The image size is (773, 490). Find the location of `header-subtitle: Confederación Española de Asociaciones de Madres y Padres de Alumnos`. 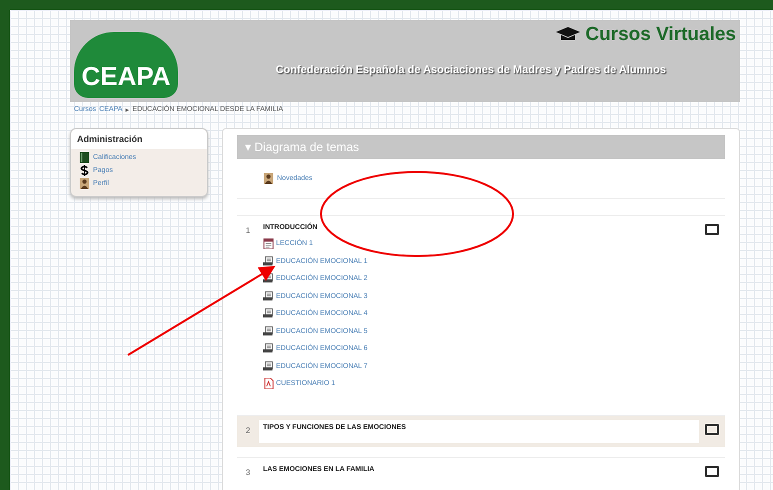

header-subtitle: Confederación Española de Asociaciones de Madres y Padres de Alumnos is located at coordinates (471, 70).